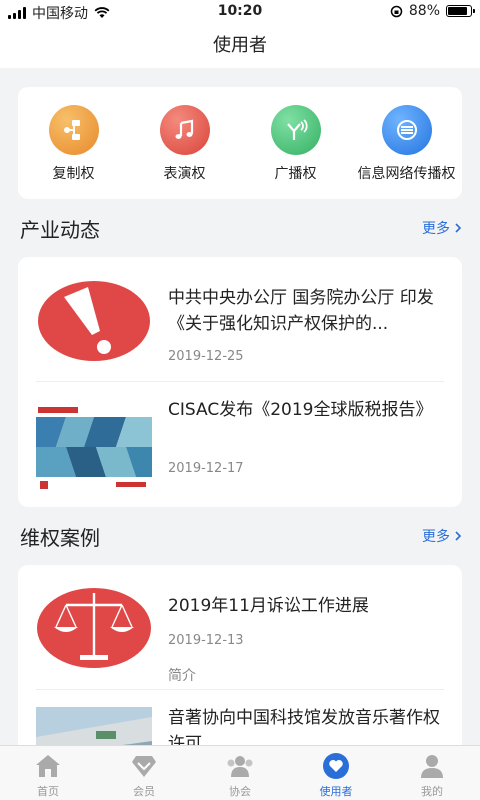  I want to click on battery-percent: 88%, so click(424, 11).